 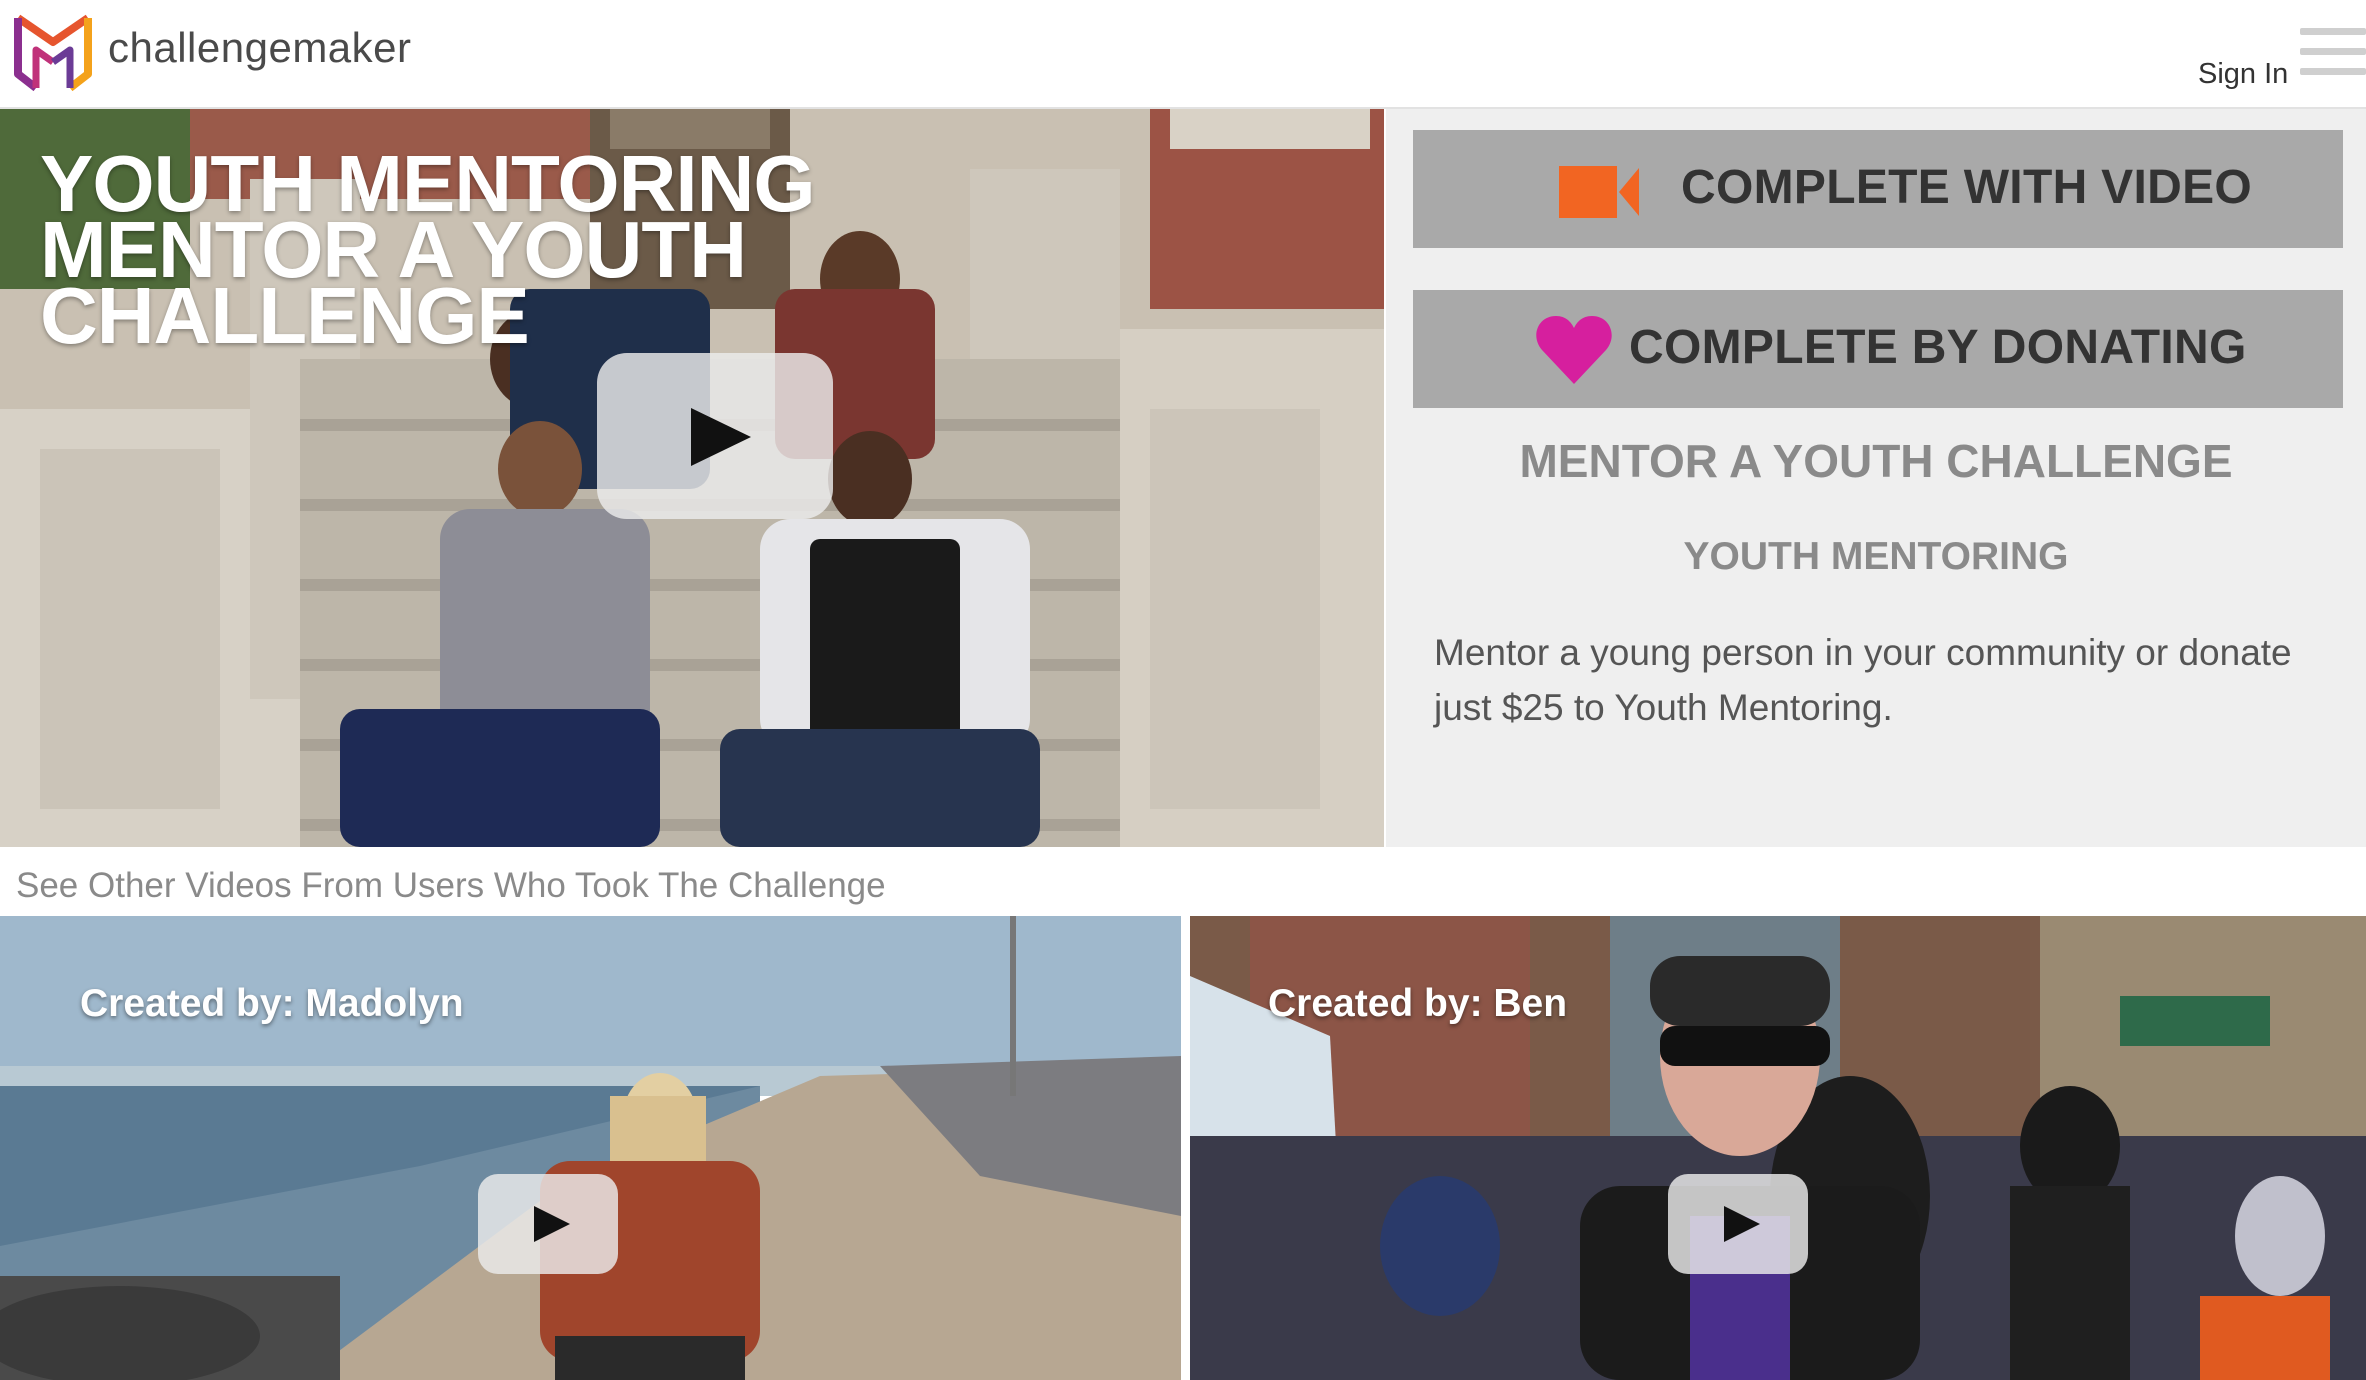 I want to click on hero-title: YOUTH MENTORING MENTOR A YOUTH CHALLENGE, so click(x=428, y=250).